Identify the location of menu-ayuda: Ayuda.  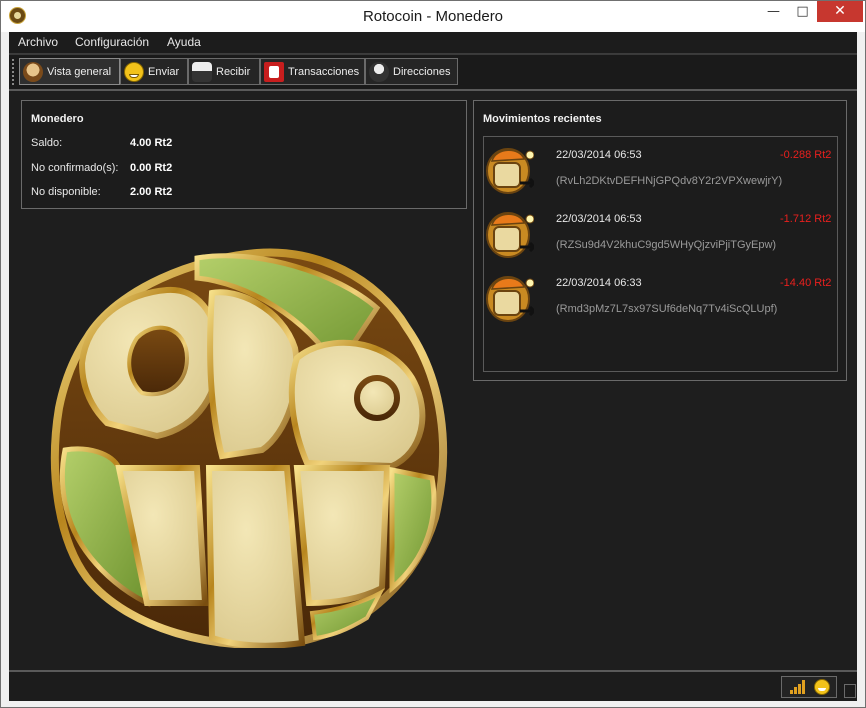
(184, 42).